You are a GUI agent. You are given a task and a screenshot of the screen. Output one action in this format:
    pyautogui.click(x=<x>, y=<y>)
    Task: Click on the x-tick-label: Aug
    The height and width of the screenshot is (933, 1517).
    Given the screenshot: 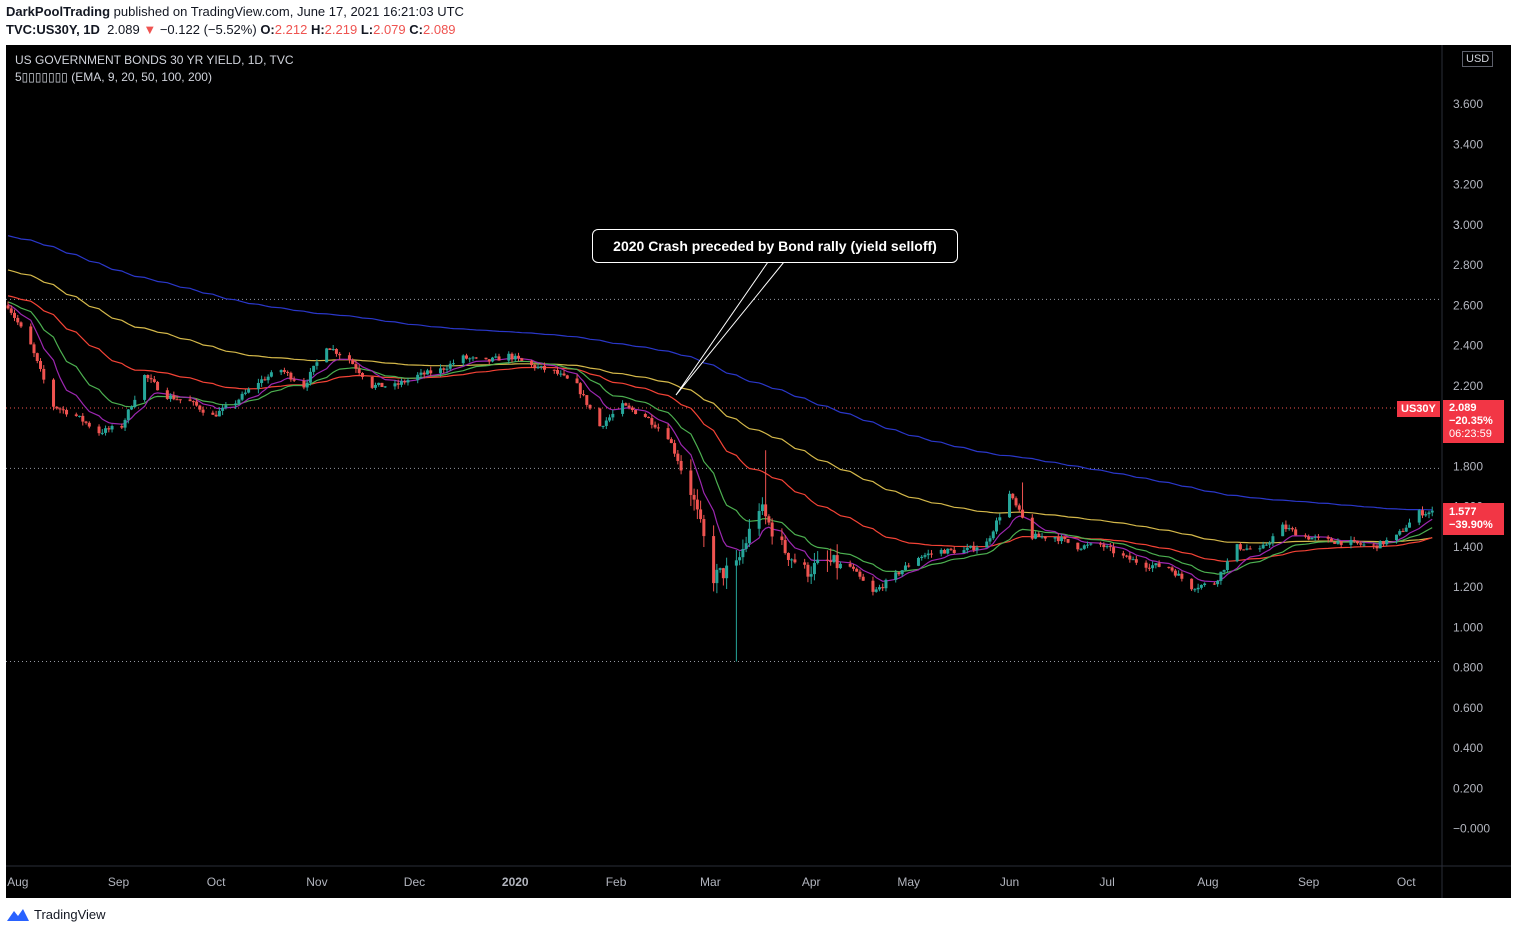 What is the action you would take?
    pyautogui.click(x=1207, y=882)
    